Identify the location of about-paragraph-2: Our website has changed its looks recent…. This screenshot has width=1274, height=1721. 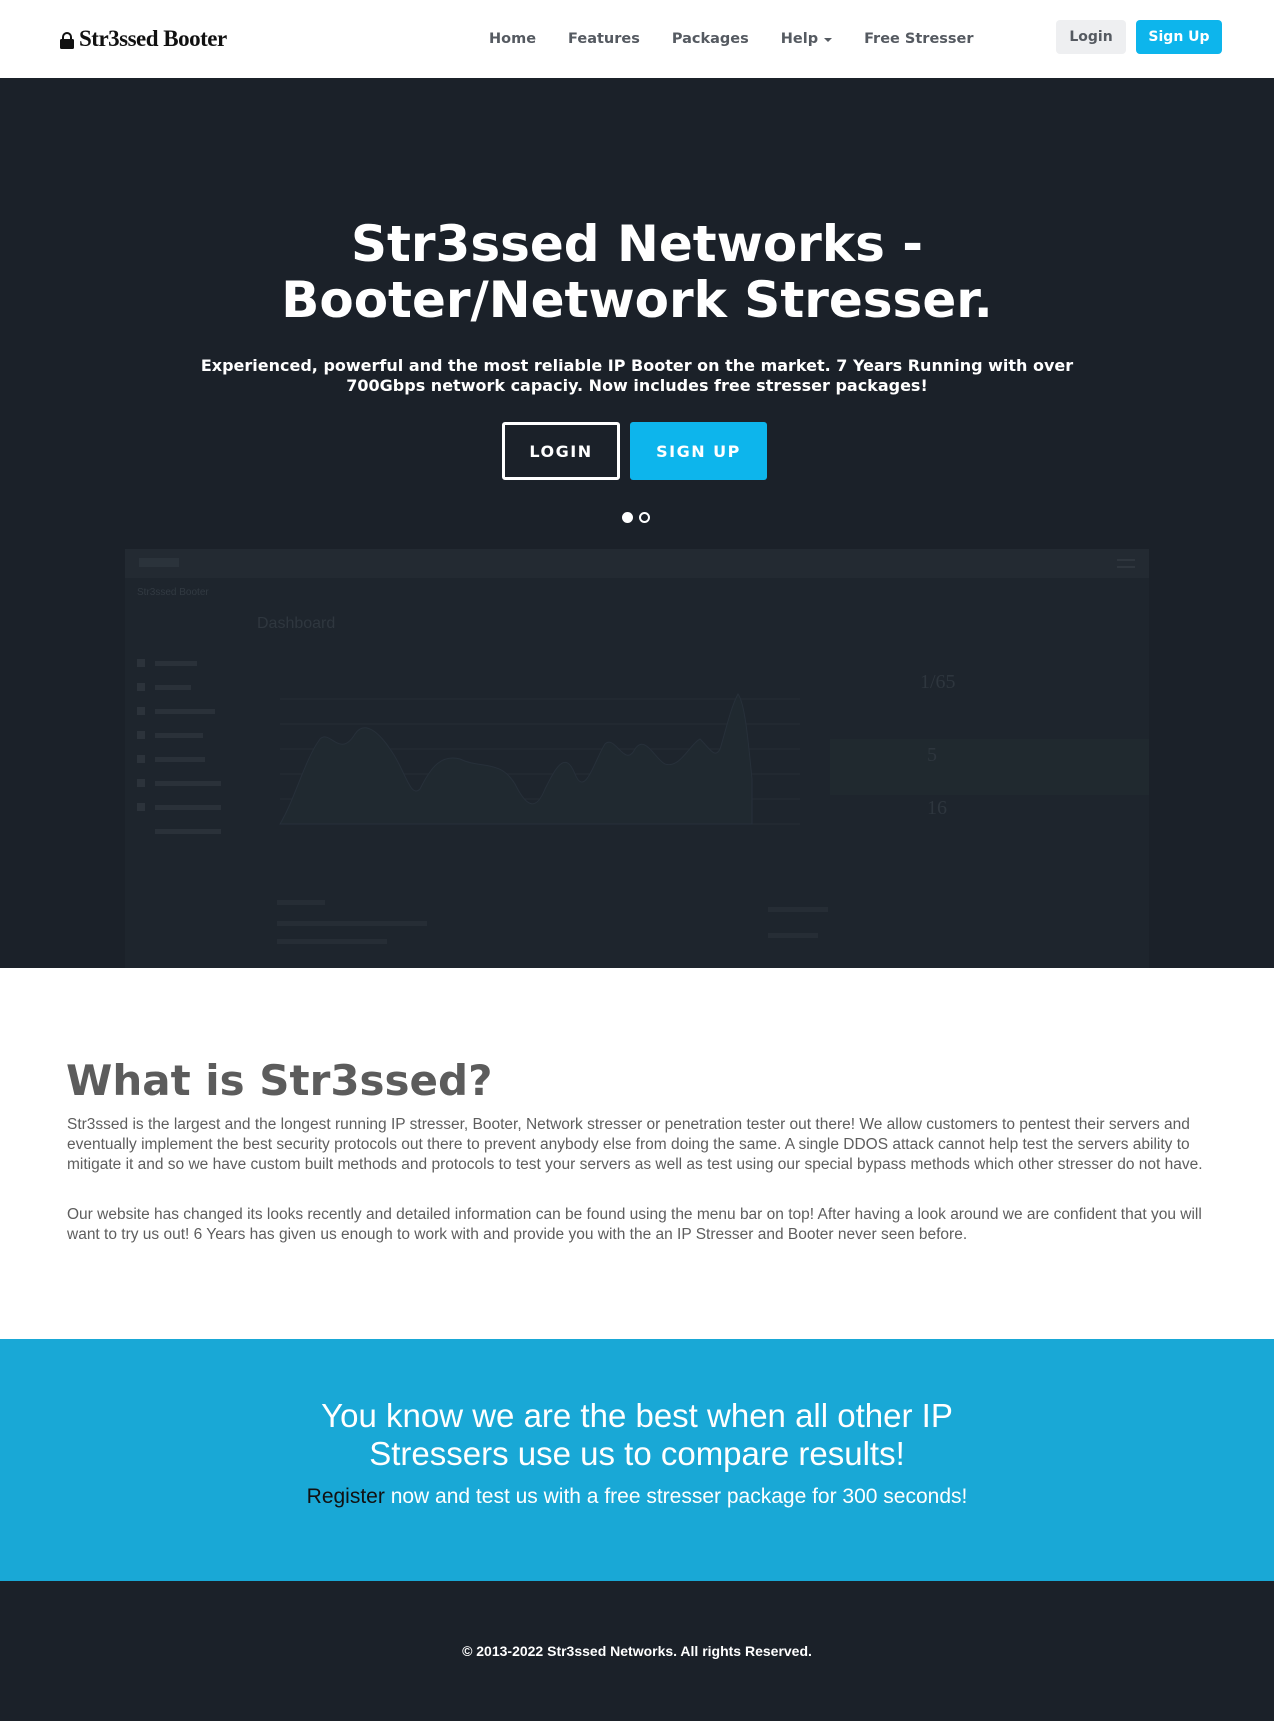
(634, 1224).